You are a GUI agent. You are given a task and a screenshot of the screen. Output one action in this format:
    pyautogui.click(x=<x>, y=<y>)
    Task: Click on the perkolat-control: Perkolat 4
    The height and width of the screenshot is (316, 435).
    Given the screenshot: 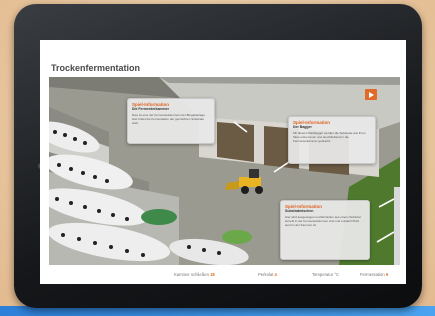 What is the action you would take?
    pyautogui.click(x=267, y=274)
    